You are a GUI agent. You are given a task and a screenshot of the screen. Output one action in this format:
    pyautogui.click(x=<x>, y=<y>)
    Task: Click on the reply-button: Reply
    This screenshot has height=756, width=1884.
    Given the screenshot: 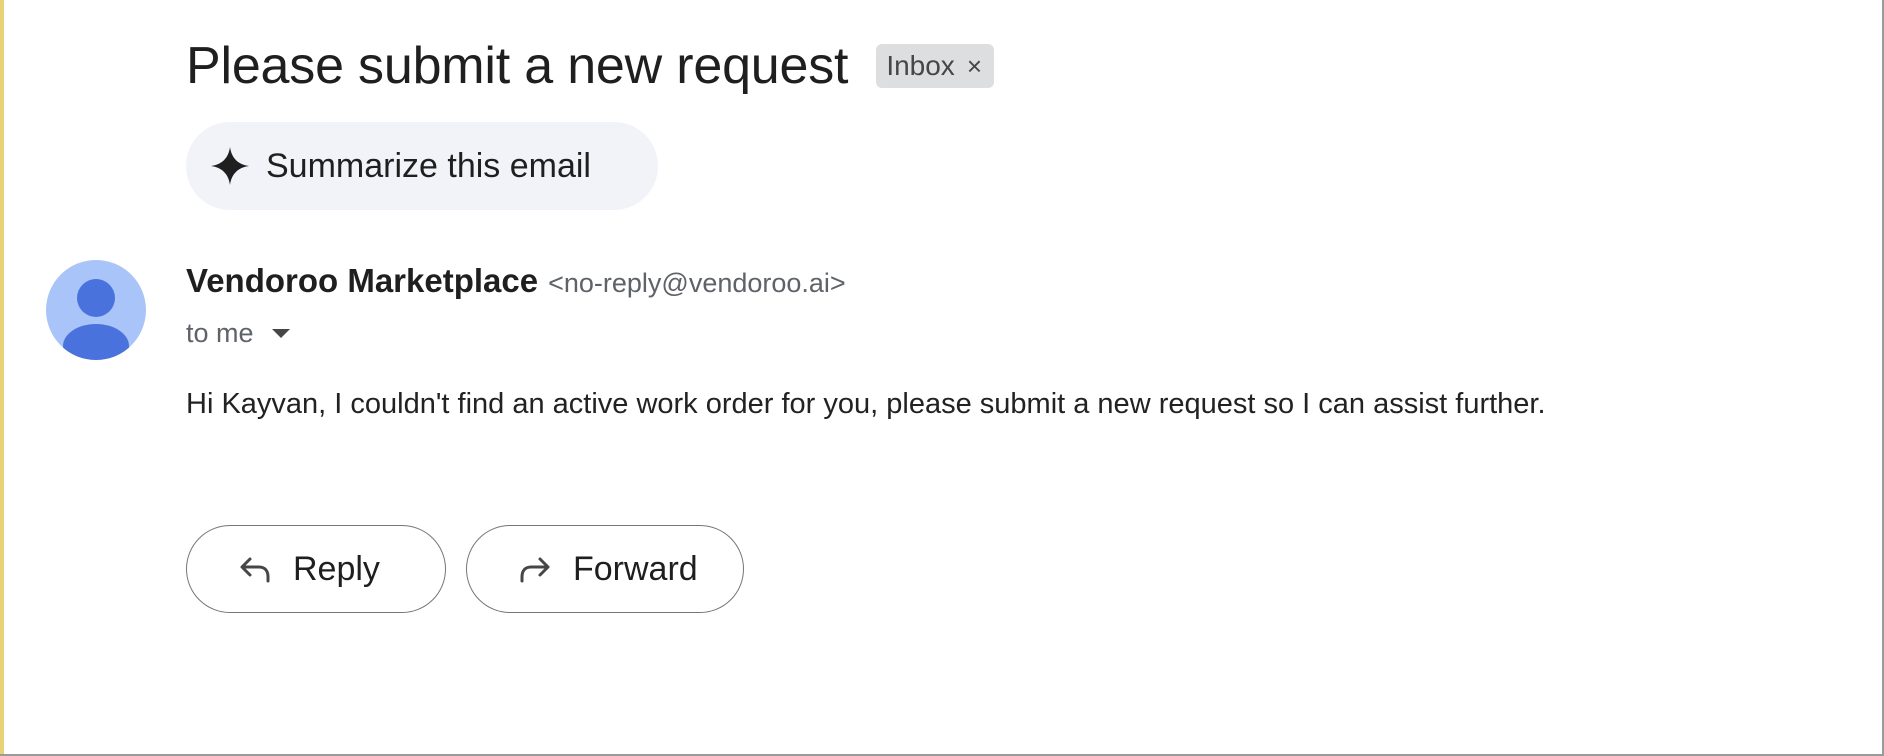 What is the action you would take?
    pyautogui.click(x=316, y=569)
    